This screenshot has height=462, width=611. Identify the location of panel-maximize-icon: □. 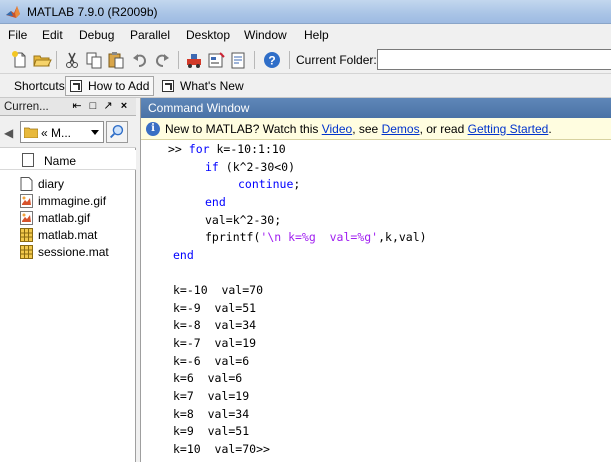
(93, 106).